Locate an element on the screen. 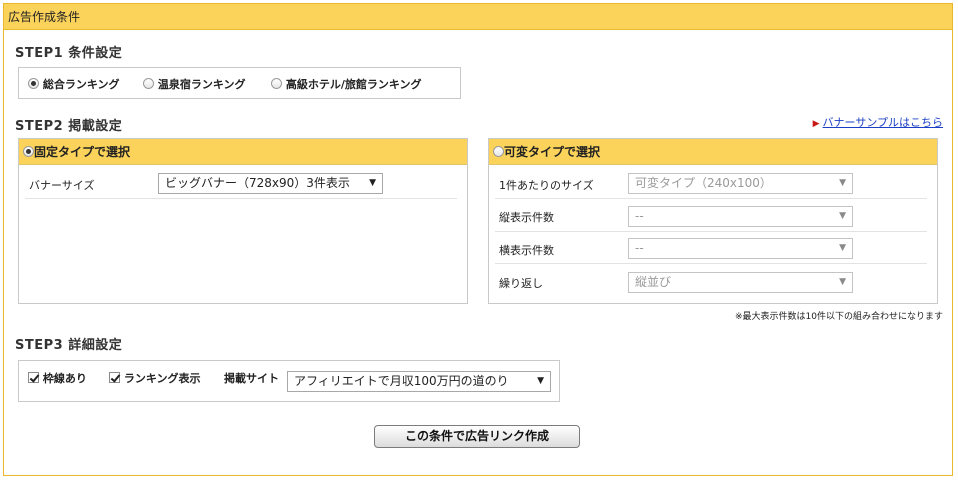 Image resolution: width=958 pixels, height=481 pixels. item-size-value: 可変タイプ（240x100） is located at coordinates (703, 183).